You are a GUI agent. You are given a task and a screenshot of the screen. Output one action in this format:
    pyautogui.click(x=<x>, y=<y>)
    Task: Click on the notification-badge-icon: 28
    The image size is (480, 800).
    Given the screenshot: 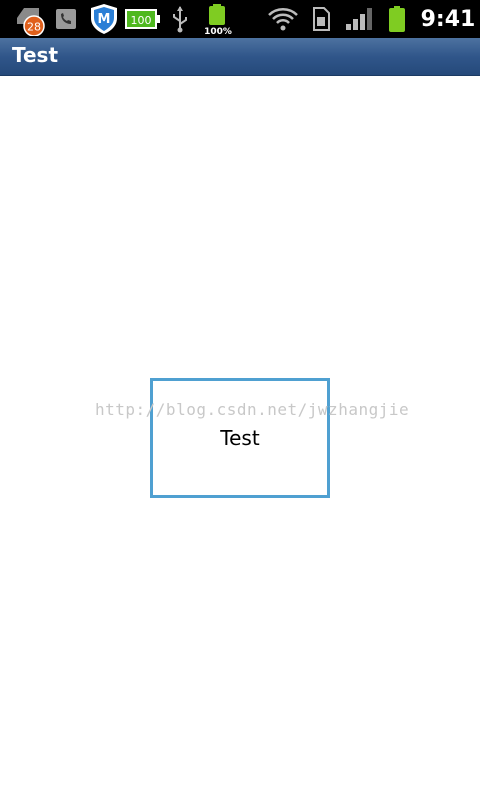 What is the action you would take?
    pyautogui.click(x=31, y=19)
    